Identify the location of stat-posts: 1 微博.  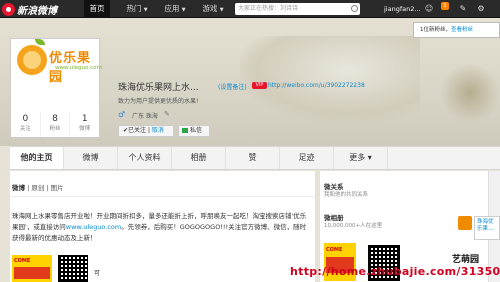
(84, 124).